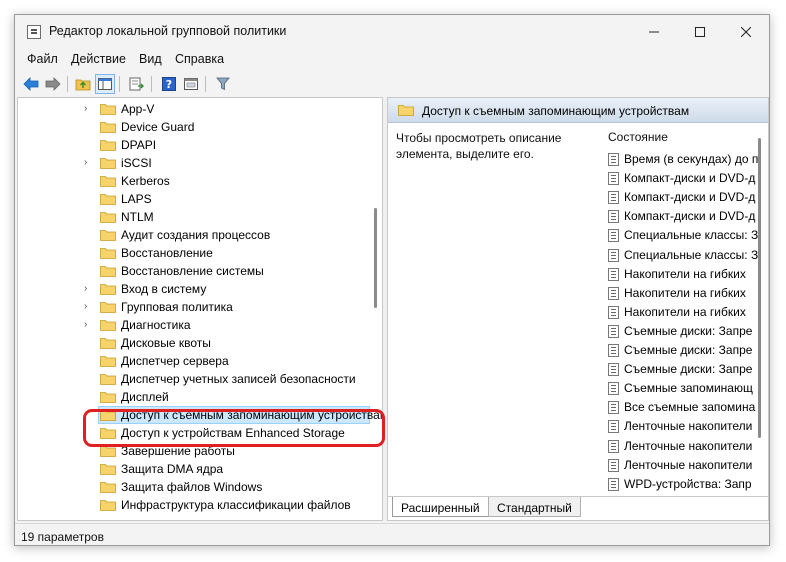 The height and width of the screenshot is (562, 786). Describe the element at coordinates (198, 325) in the screenshot. I see `tree-item: › Диагностика` at that location.